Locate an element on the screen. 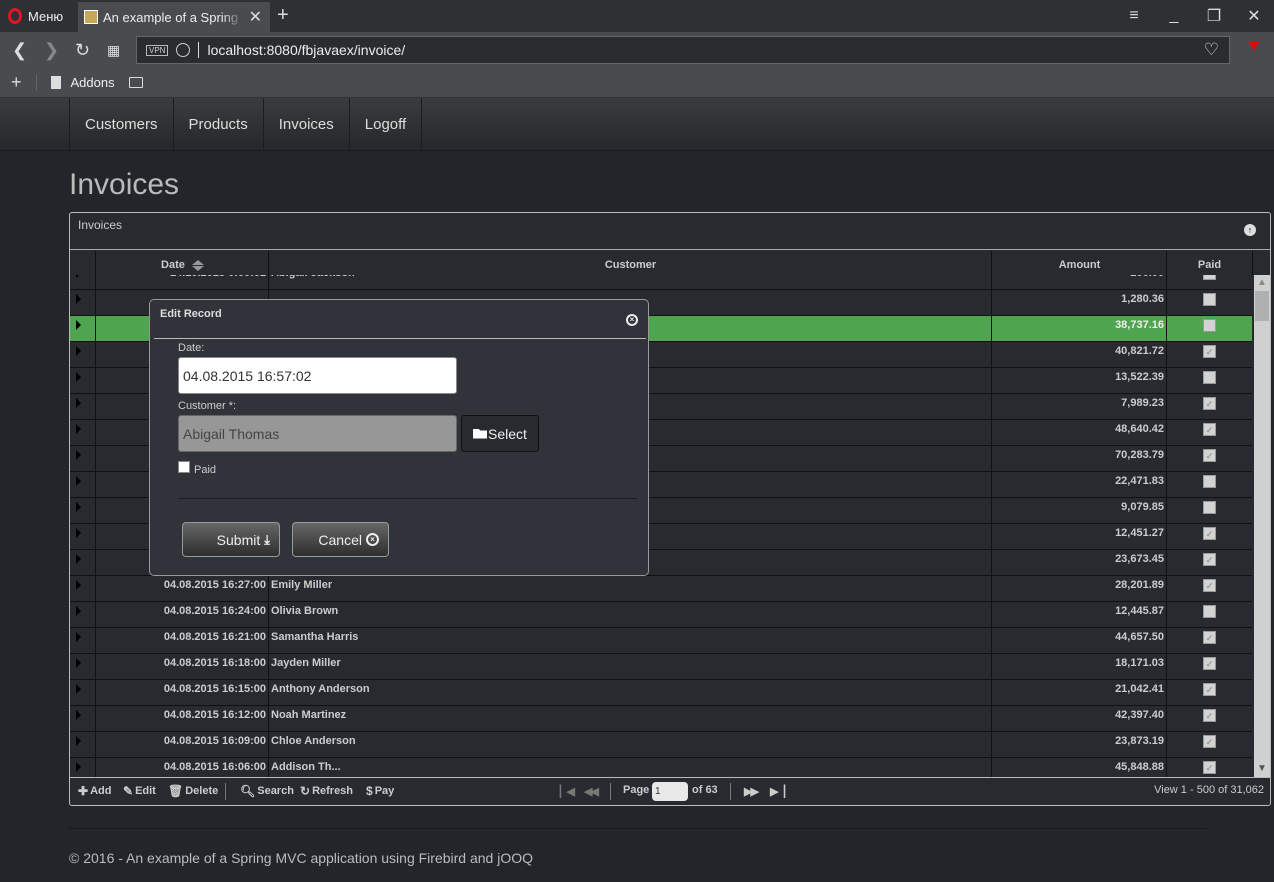 The height and width of the screenshot is (882, 1274). vpn-badge: VPN is located at coordinates (157, 50).